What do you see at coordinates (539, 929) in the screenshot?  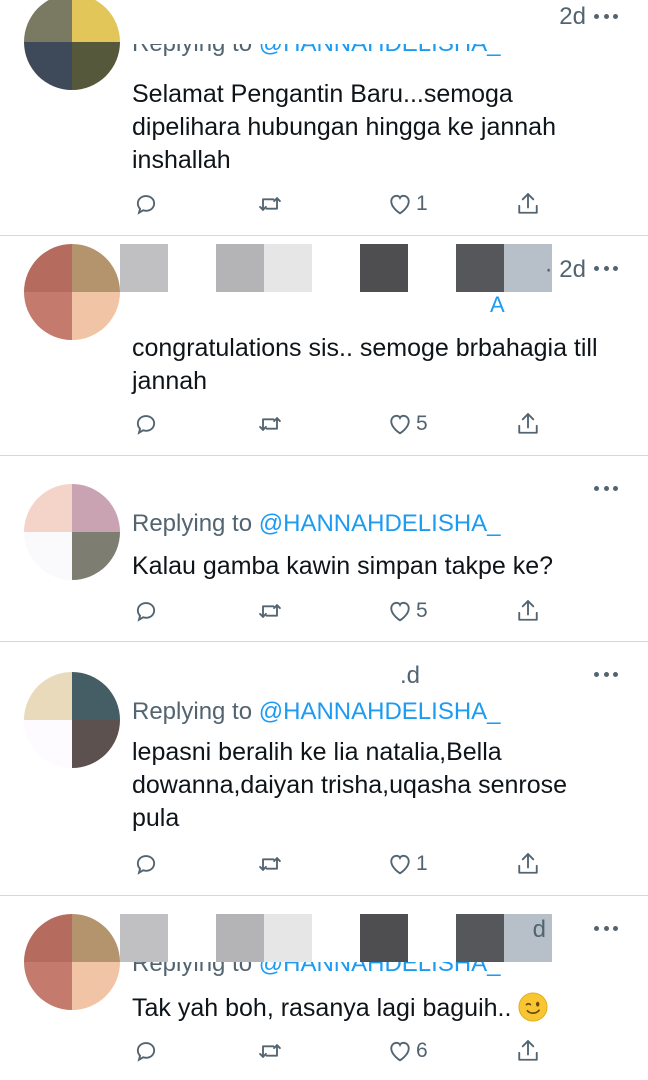 I see `tweet-time: d` at bounding box center [539, 929].